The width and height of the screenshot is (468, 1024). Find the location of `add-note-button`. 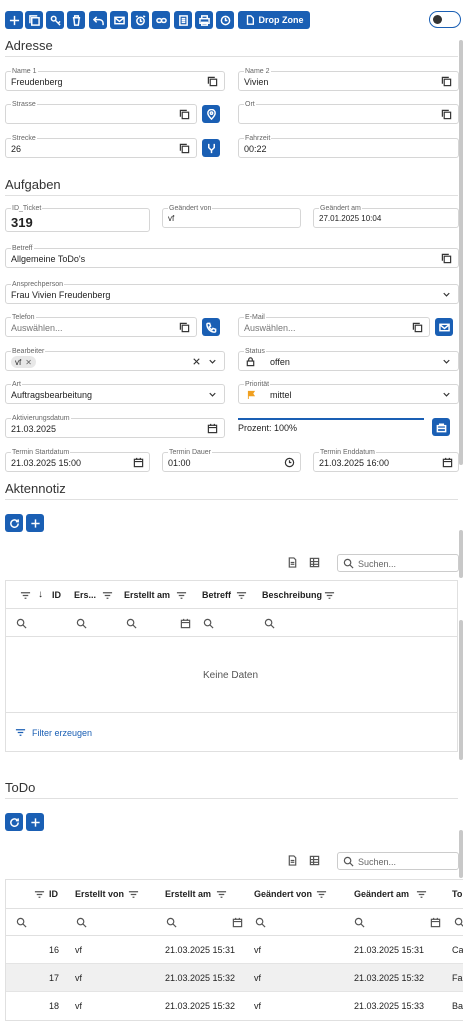

add-note-button is located at coordinates (35, 523).